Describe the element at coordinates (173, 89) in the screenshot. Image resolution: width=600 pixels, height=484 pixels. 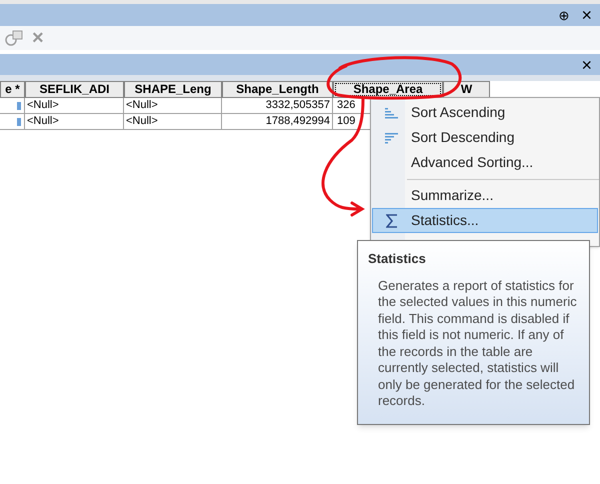
I see `column-header: SHAPE_Leng` at that location.